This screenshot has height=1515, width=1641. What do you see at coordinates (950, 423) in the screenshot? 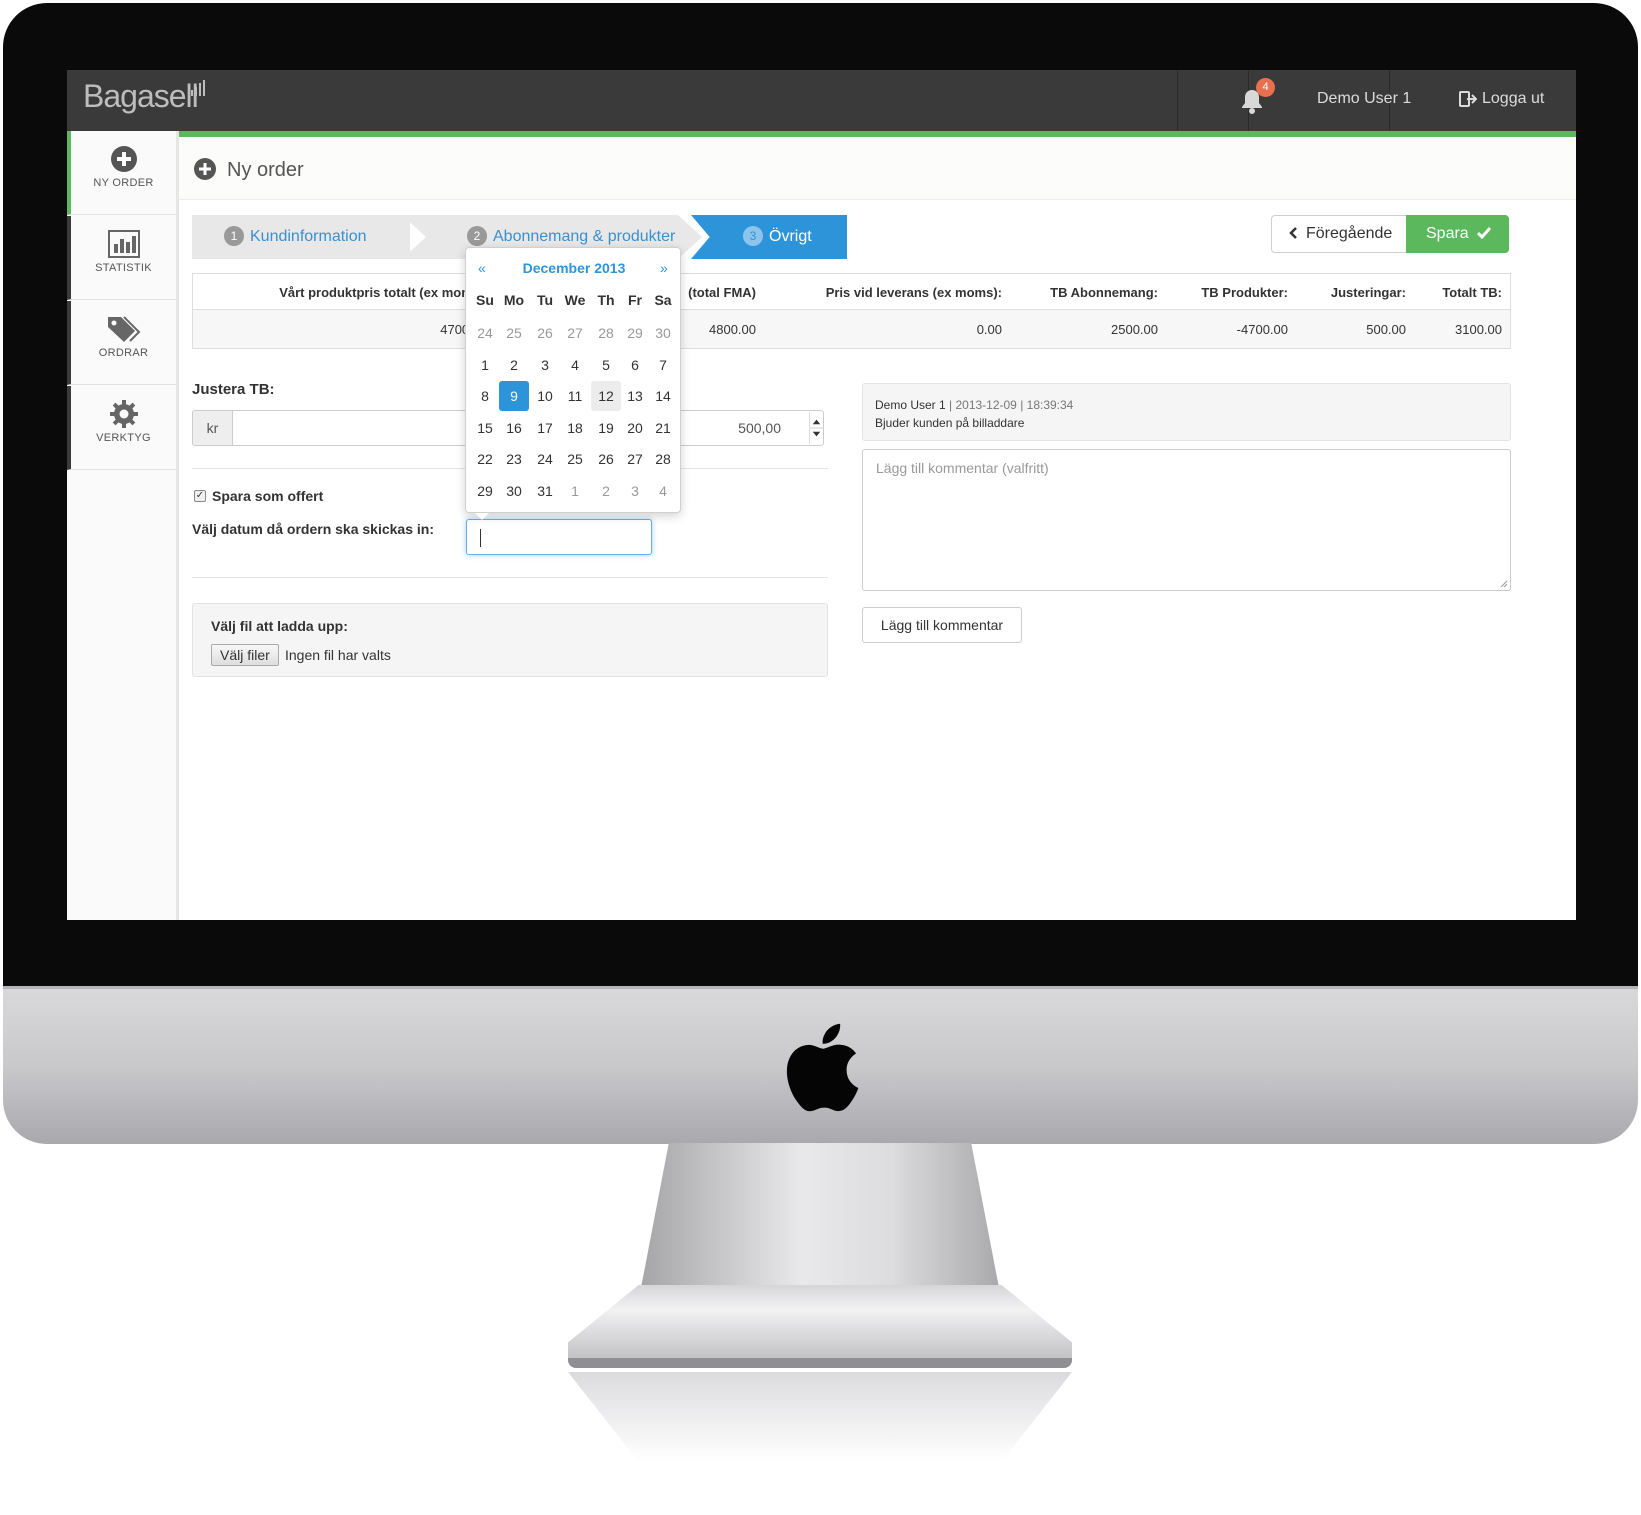
I see `comment-text: Bjuder kunden på billaddare` at bounding box center [950, 423].